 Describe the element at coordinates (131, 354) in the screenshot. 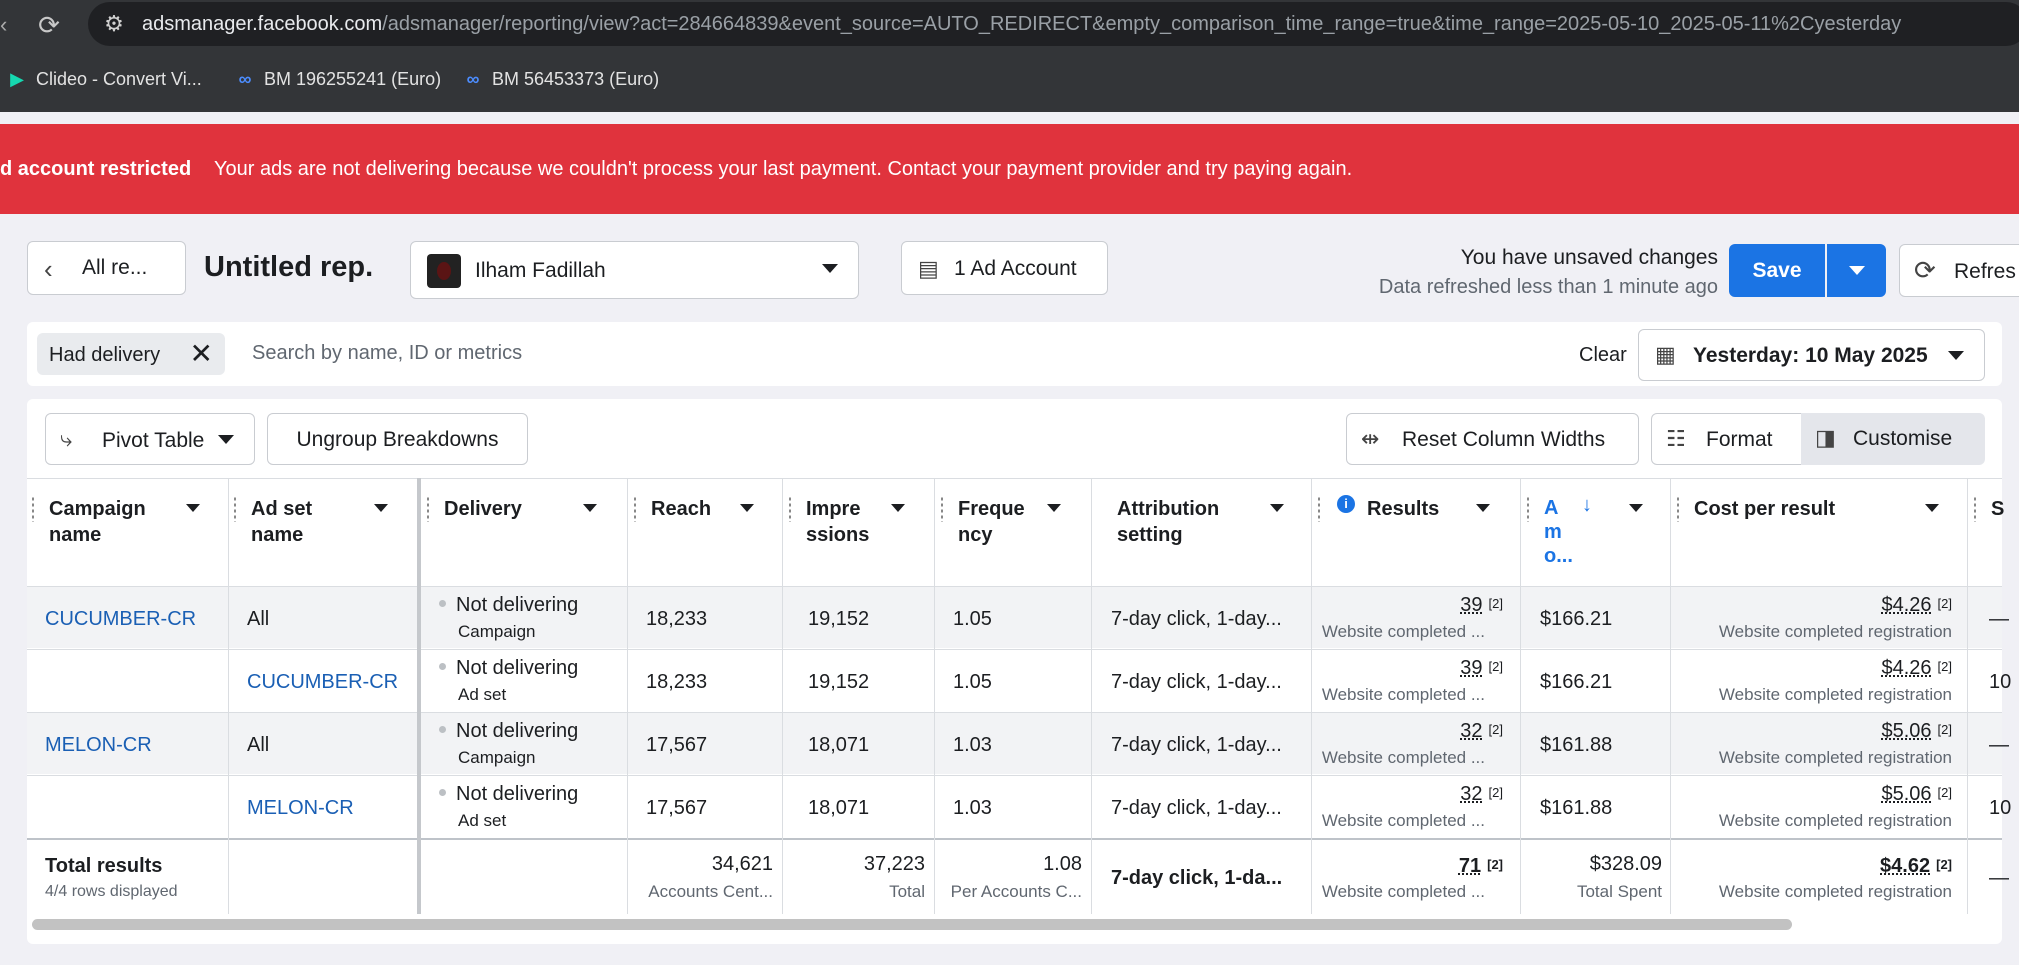

I see `filter-chip-had-delivery: Had delivery ✕` at that location.